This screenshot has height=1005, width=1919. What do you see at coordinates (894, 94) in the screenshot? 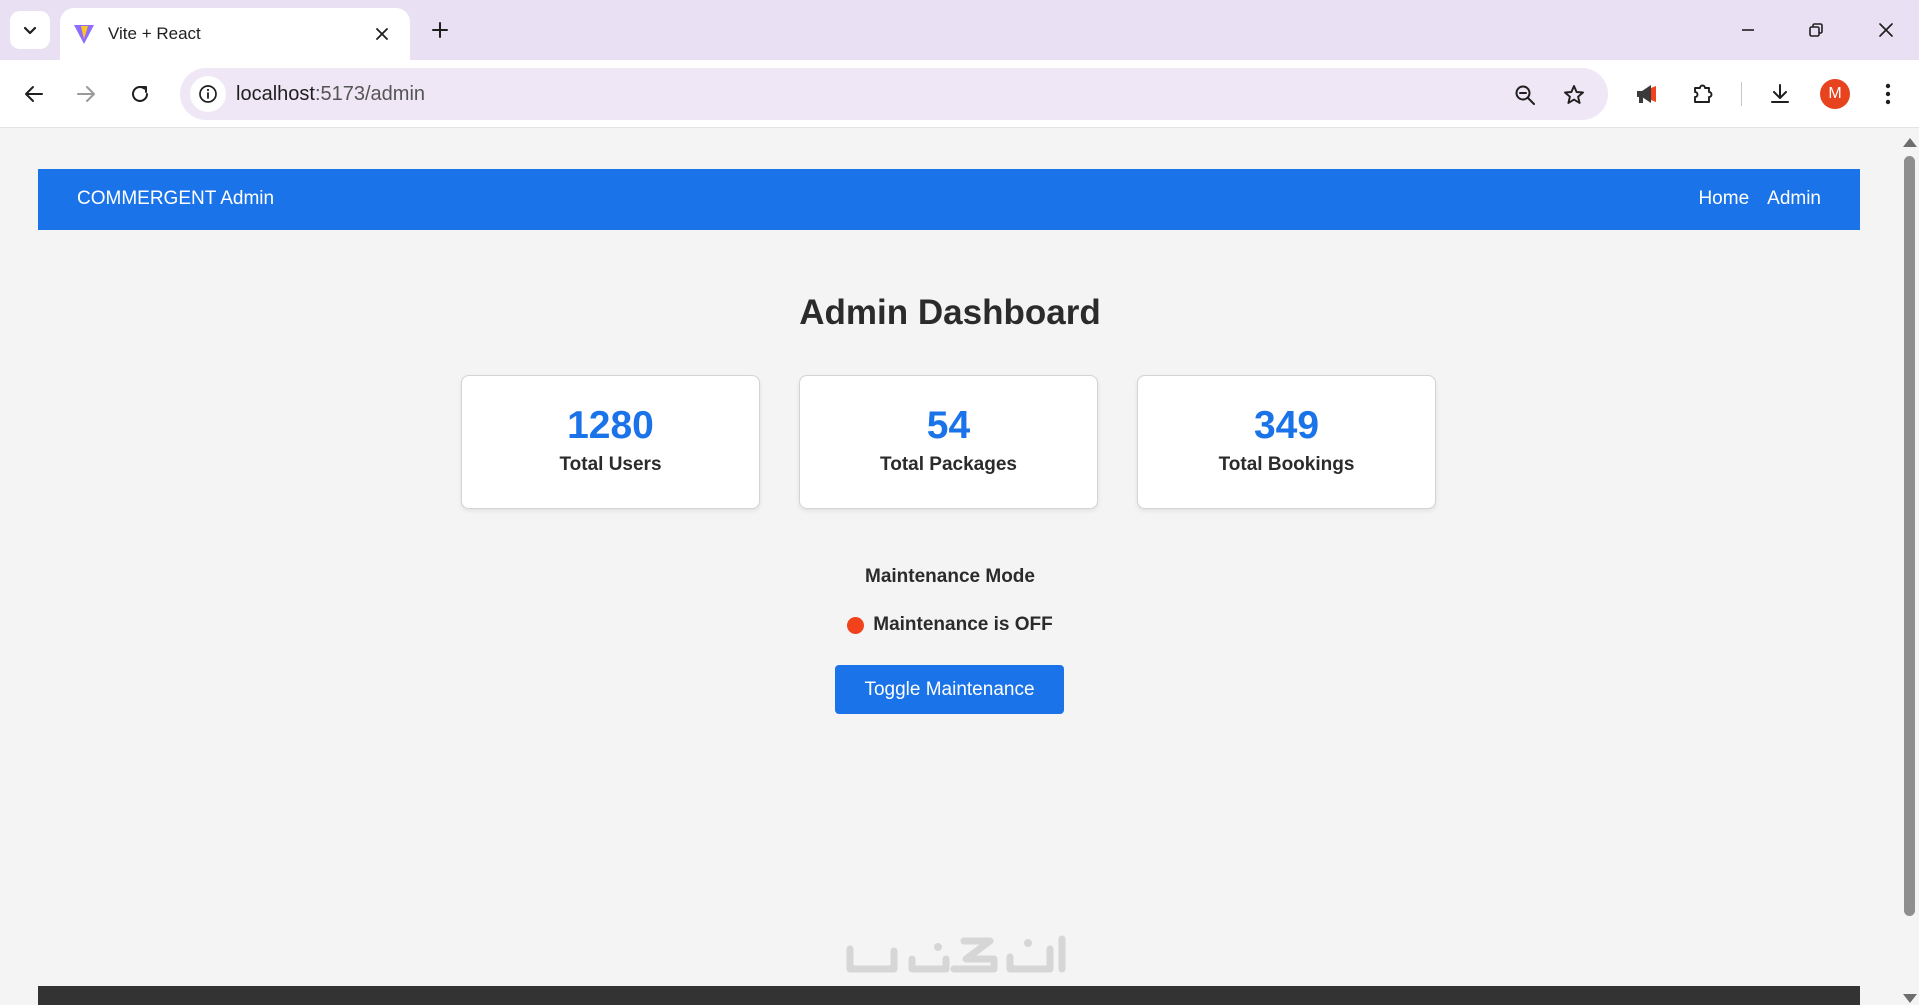
I see `address-bar: localhost:5173/admin` at bounding box center [894, 94].